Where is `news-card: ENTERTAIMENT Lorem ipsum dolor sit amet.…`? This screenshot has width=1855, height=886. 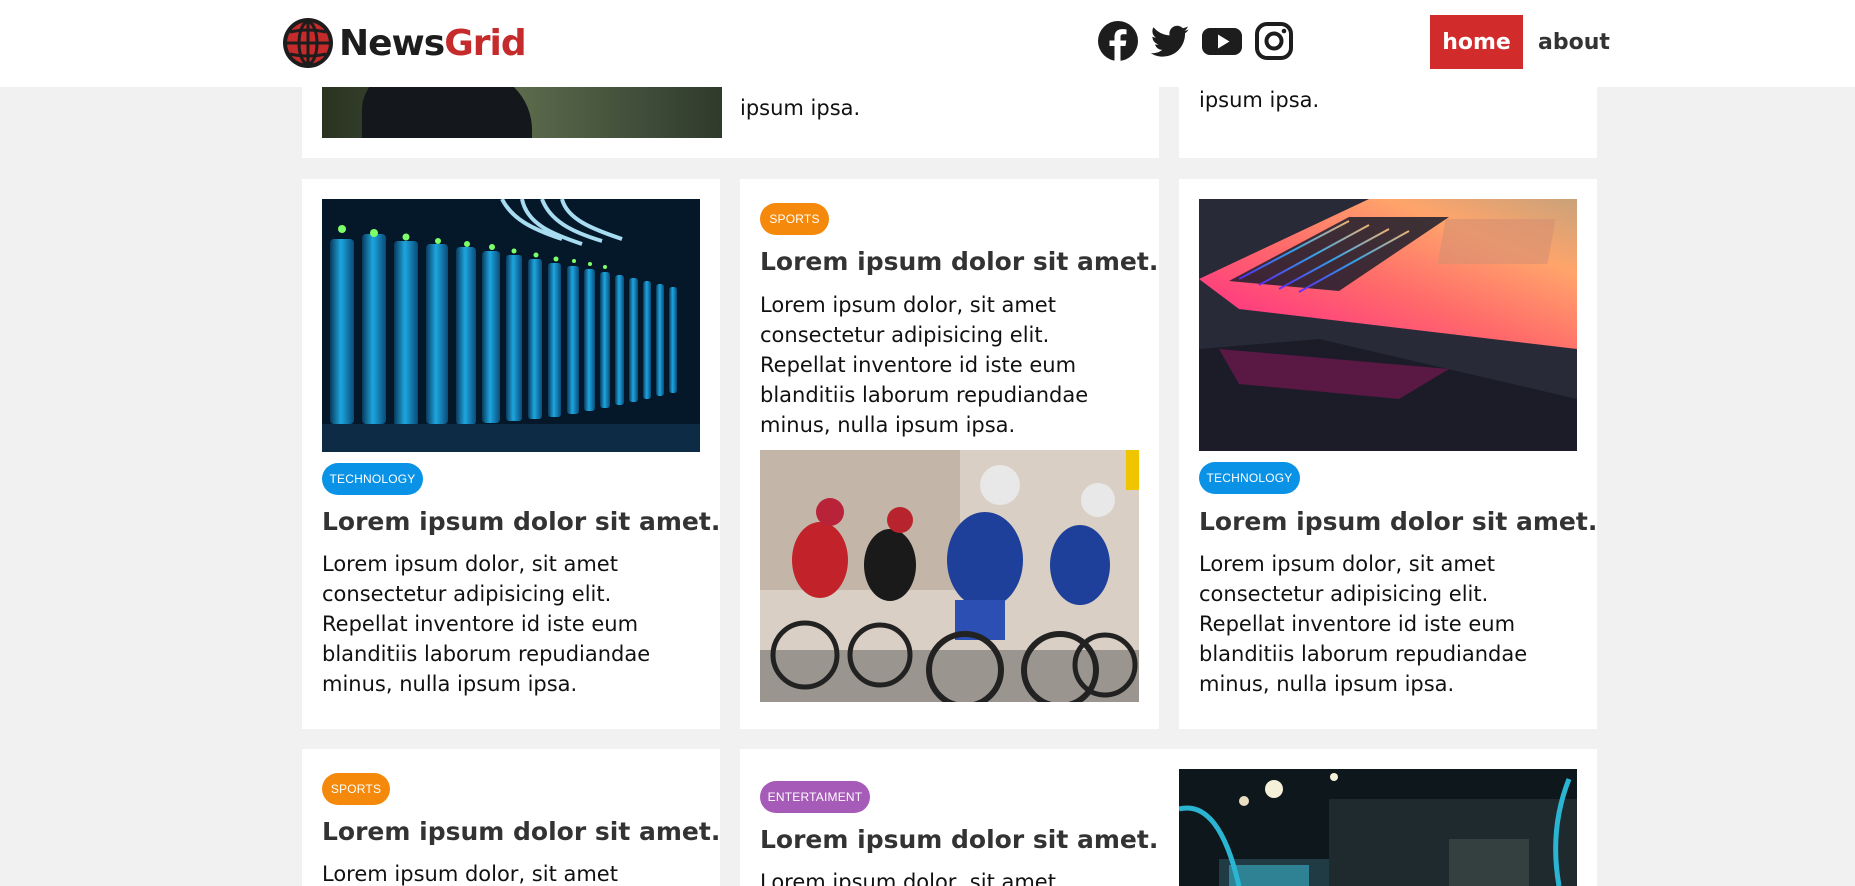
news-card: ENTERTAIMENT Lorem ipsum dolor sit amet.… is located at coordinates (1168, 817).